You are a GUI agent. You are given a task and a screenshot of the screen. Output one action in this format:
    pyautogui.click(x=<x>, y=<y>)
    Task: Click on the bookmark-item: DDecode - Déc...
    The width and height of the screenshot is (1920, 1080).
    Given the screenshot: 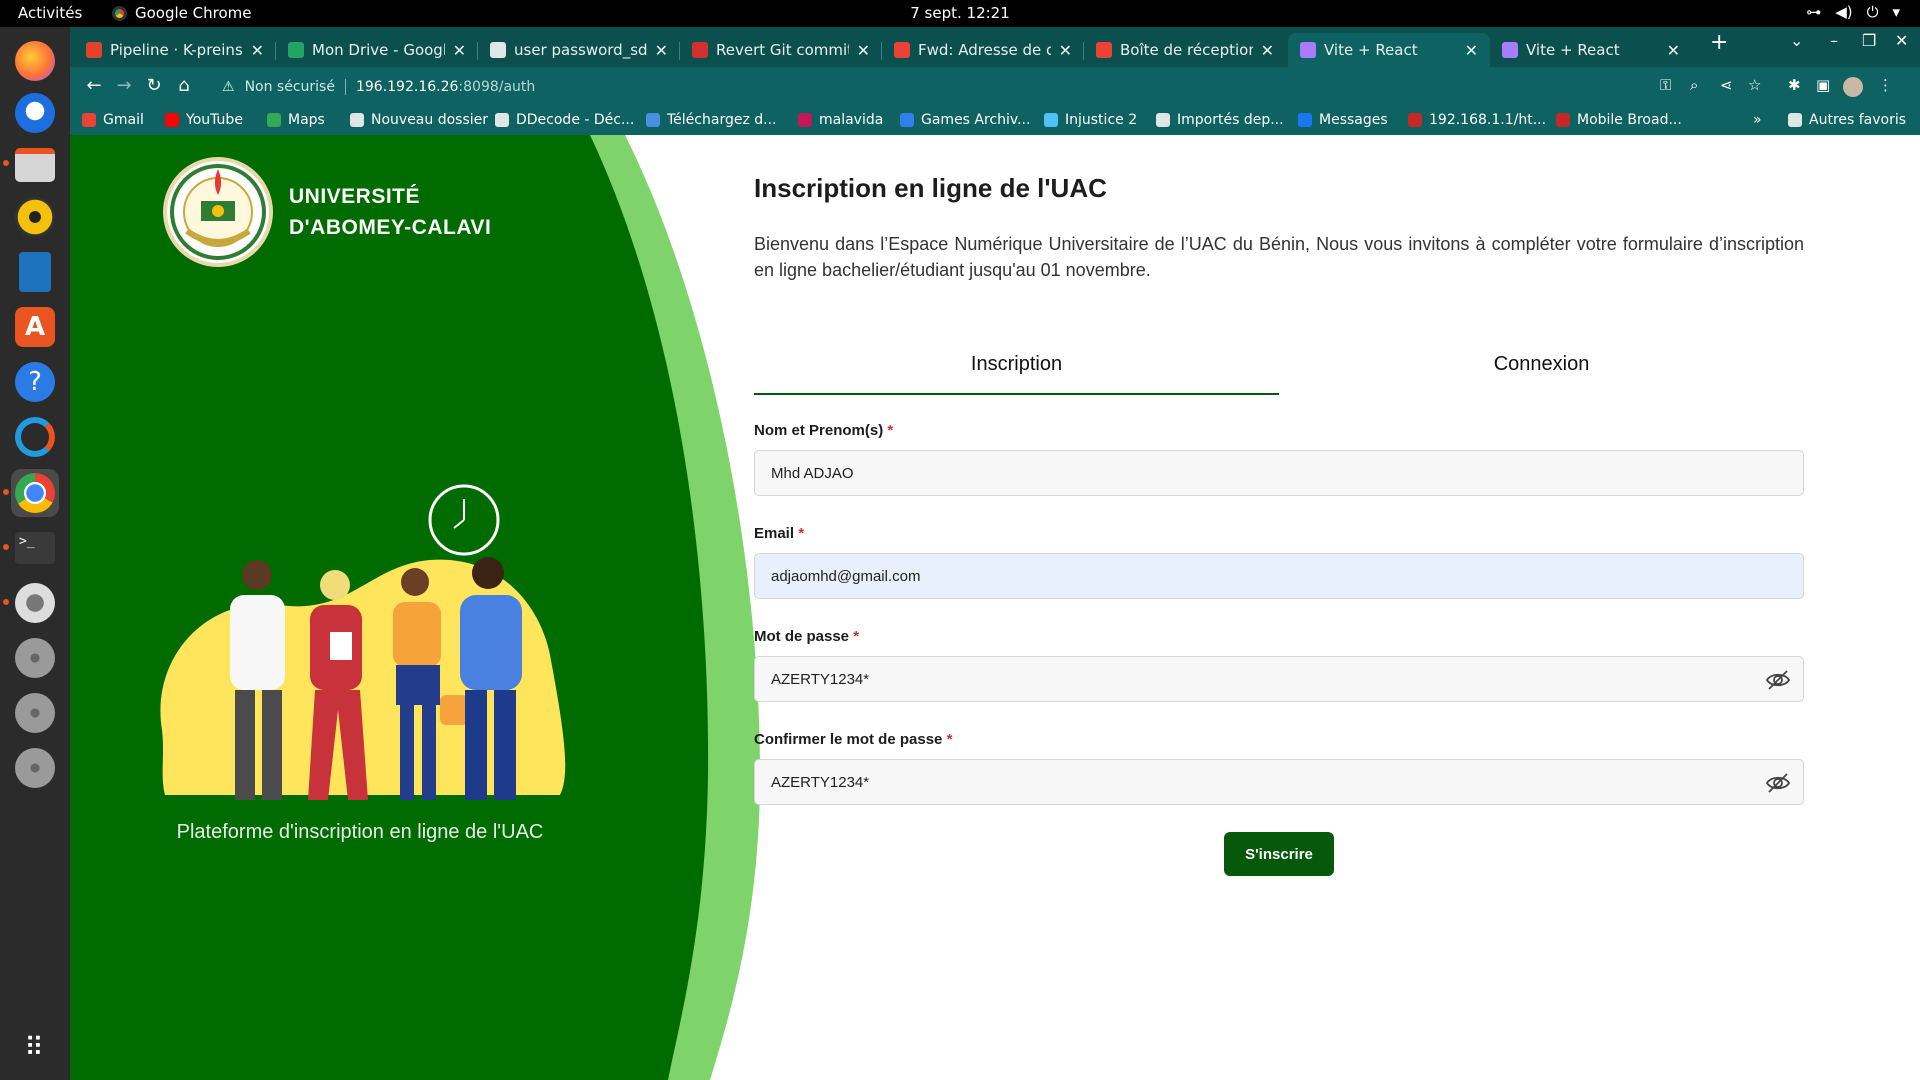 What is the action you would take?
    pyautogui.click(x=564, y=120)
    